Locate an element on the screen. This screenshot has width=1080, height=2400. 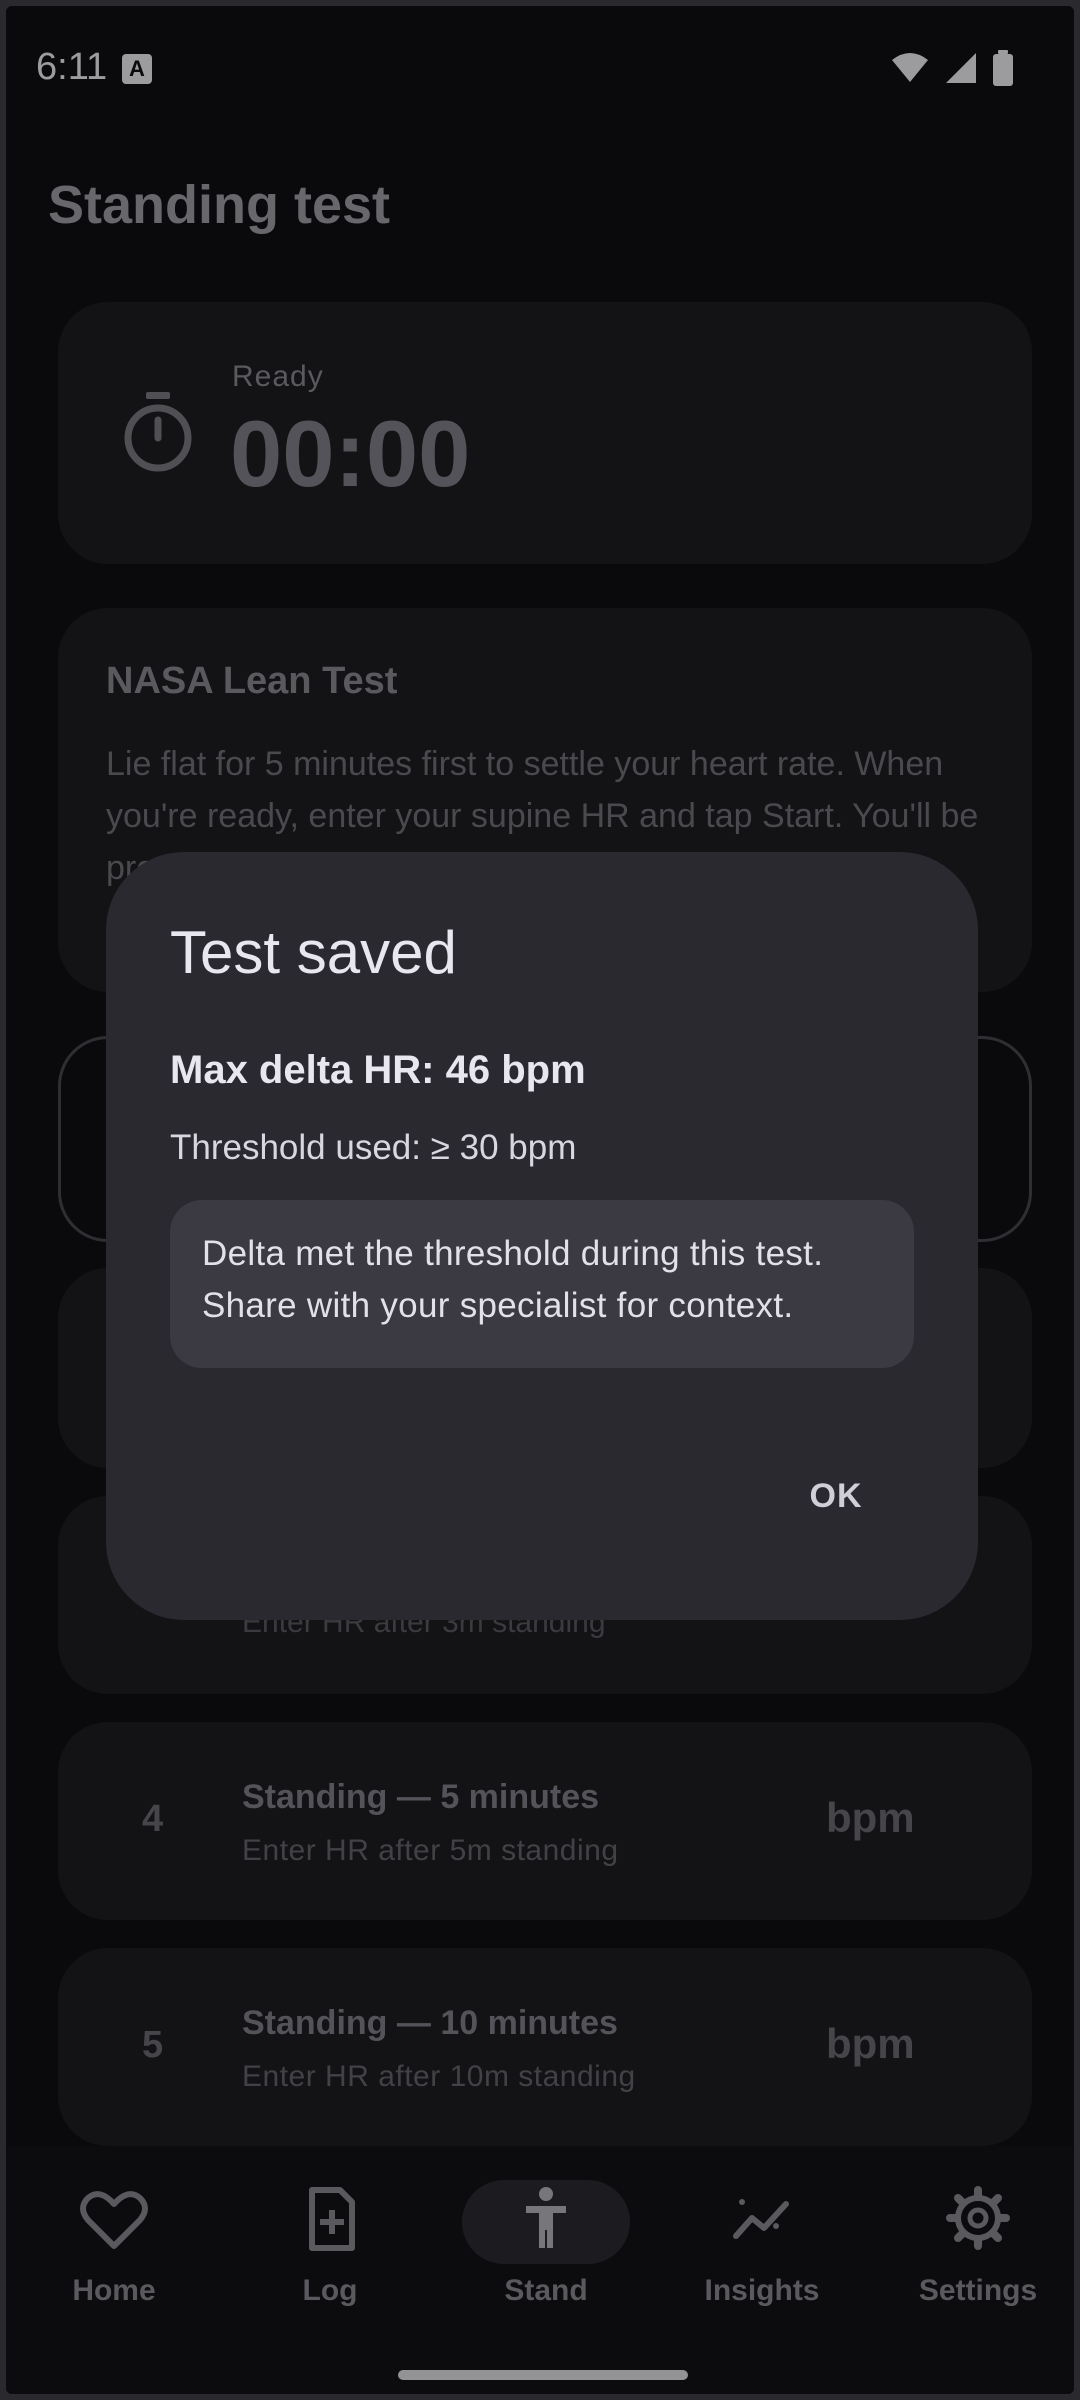
dialog-title: Test saved is located at coordinates (313, 952).